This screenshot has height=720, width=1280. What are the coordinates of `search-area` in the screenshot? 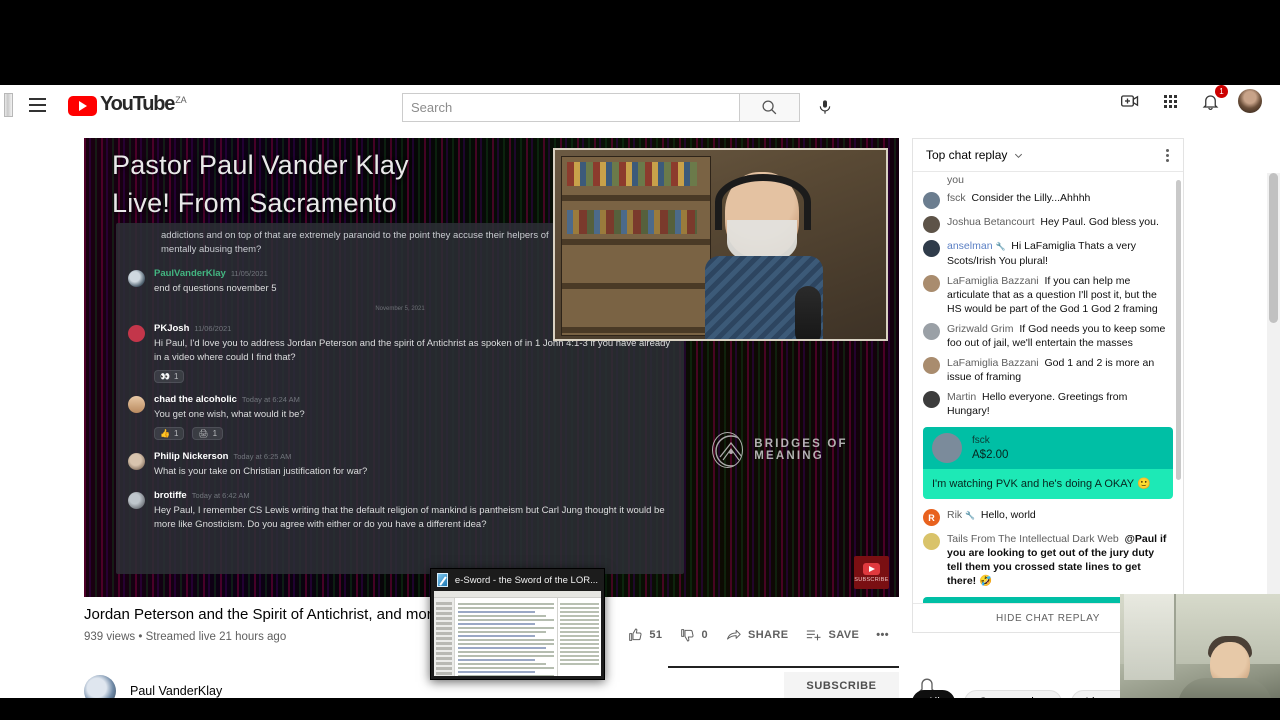 It's located at (622, 107).